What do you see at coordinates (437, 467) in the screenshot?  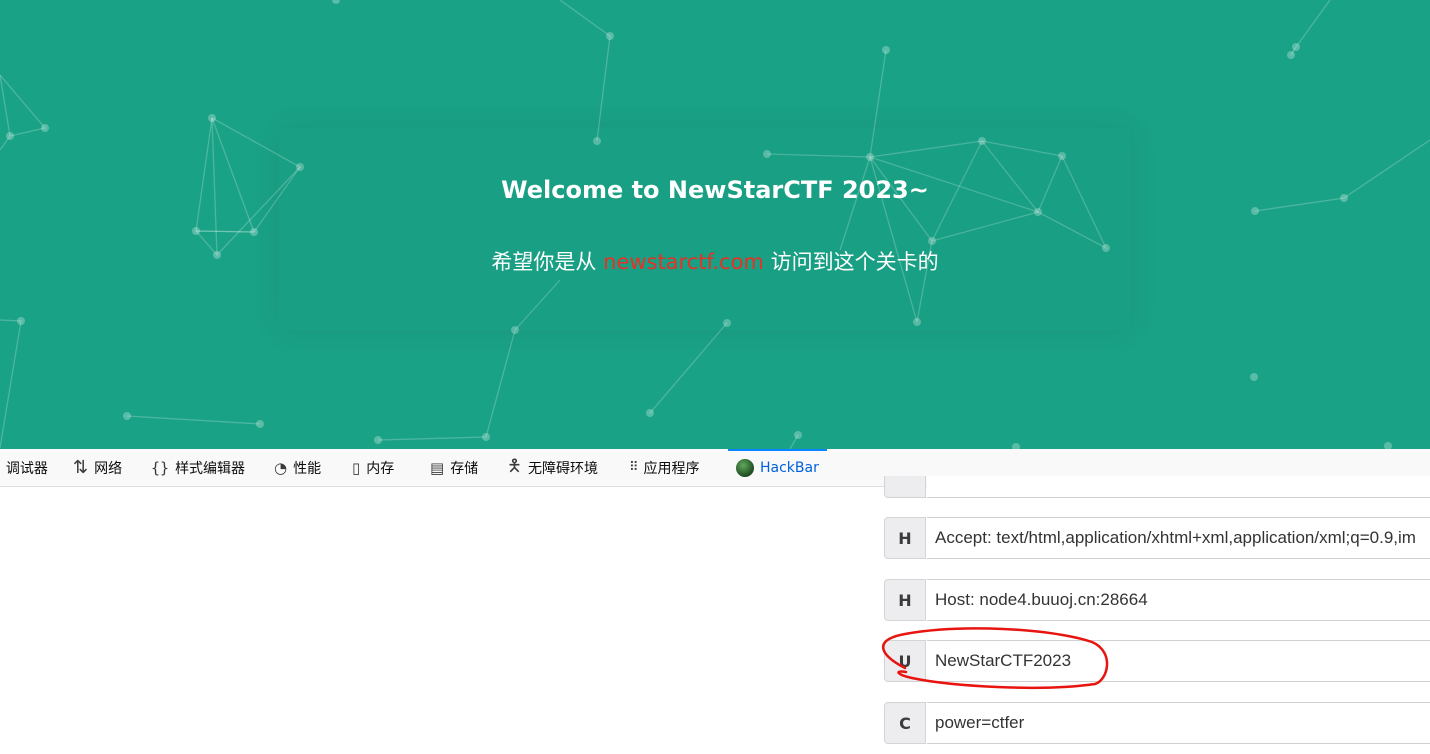 I see `storage-icon: ▤` at bounding box center [437, 467].